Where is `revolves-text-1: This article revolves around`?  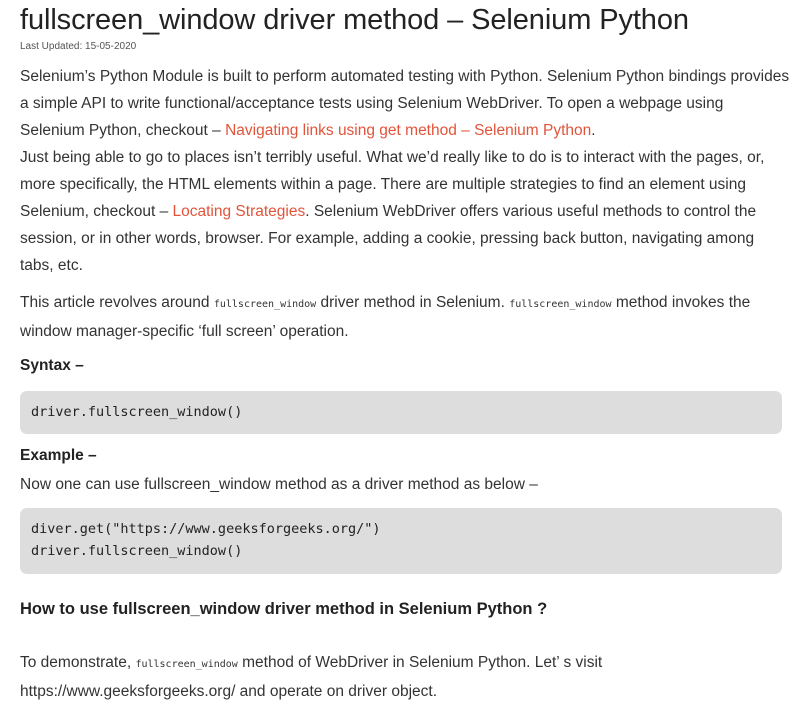 revolves-text-1: This article revolves around is located at coordinates (117, 302).